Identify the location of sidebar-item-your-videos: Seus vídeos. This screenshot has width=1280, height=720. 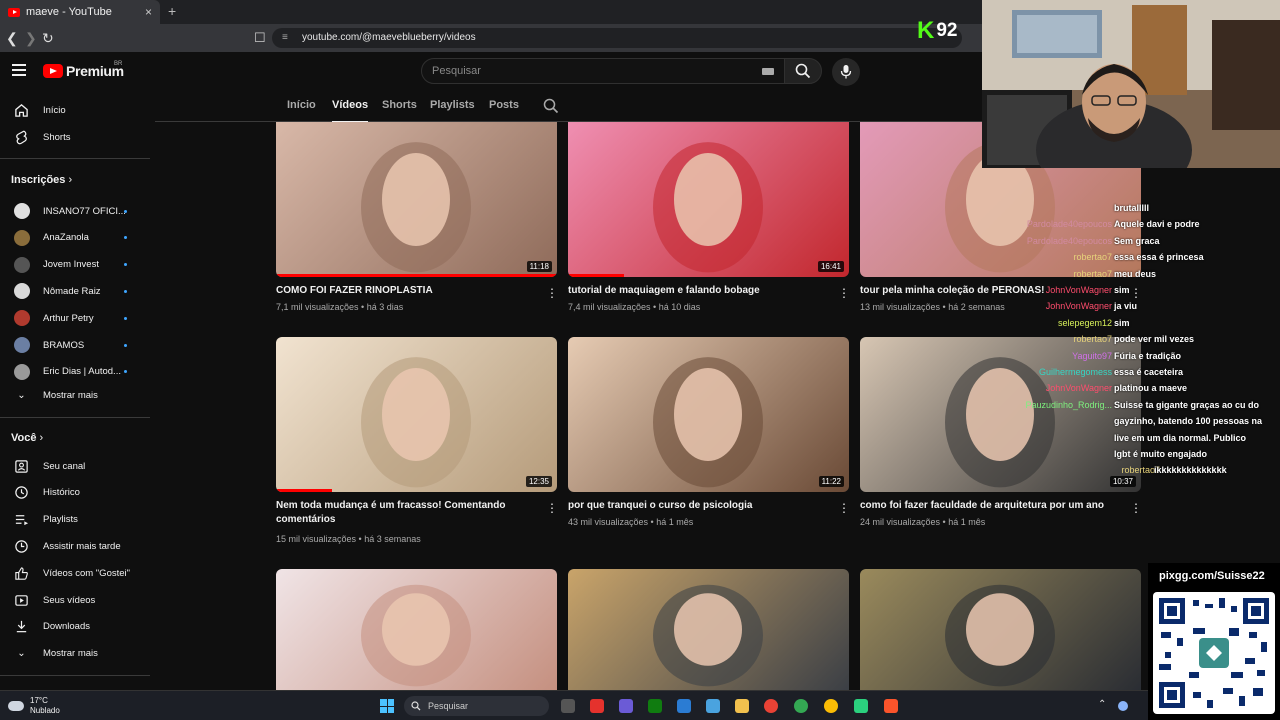
(77, 600).